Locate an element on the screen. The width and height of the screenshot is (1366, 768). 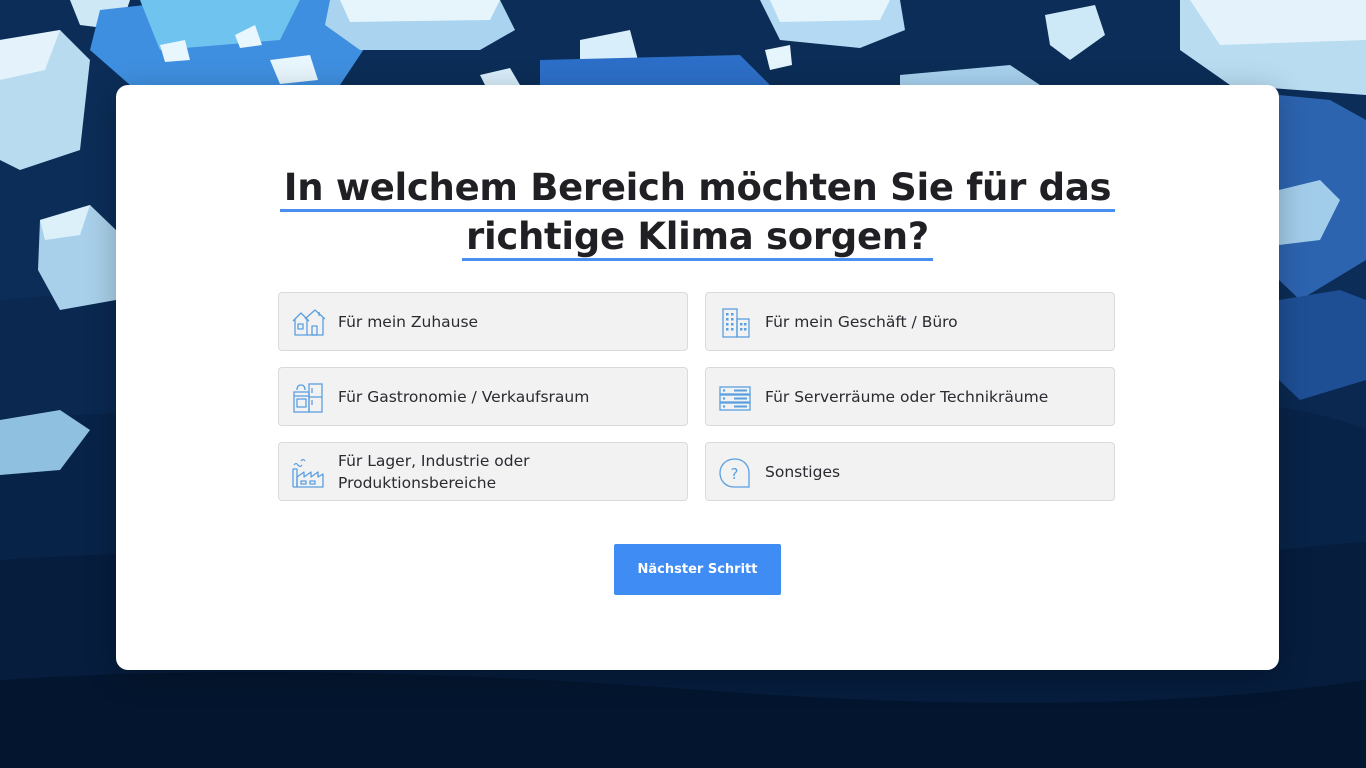
option-server-label: Für Serverräume oder Technikräume is located at coordinates (907, 396).